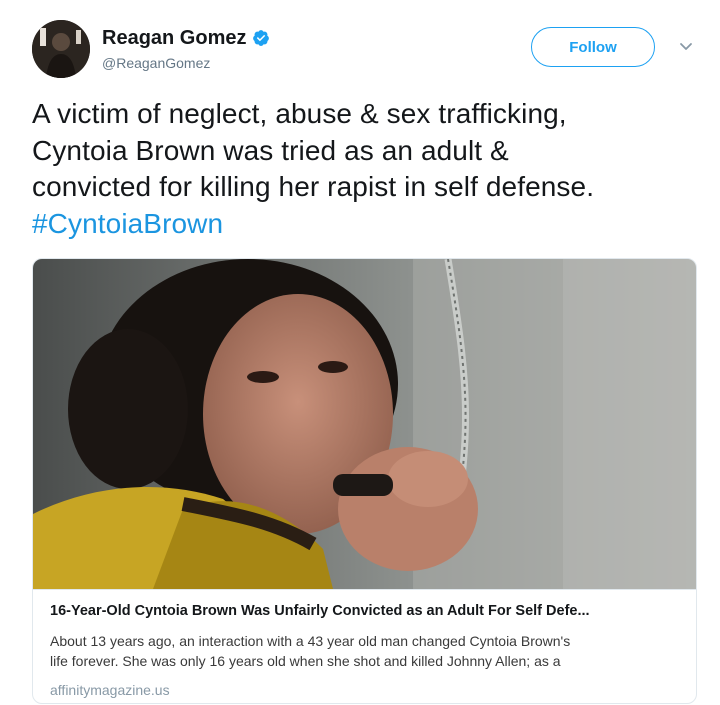  Describe the element at coordinates (156, 63) in the screenshot. I see `user-handle: @ReaganGomez` at that location.